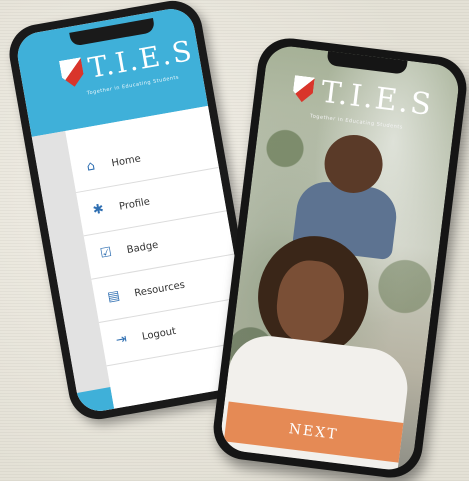 The width and height of the screenshot is (469, 481). What do you see at coordinates (159, 289) in the screenshot?
I see `menu-item-label: Resources` at bounding box center [159, 289].